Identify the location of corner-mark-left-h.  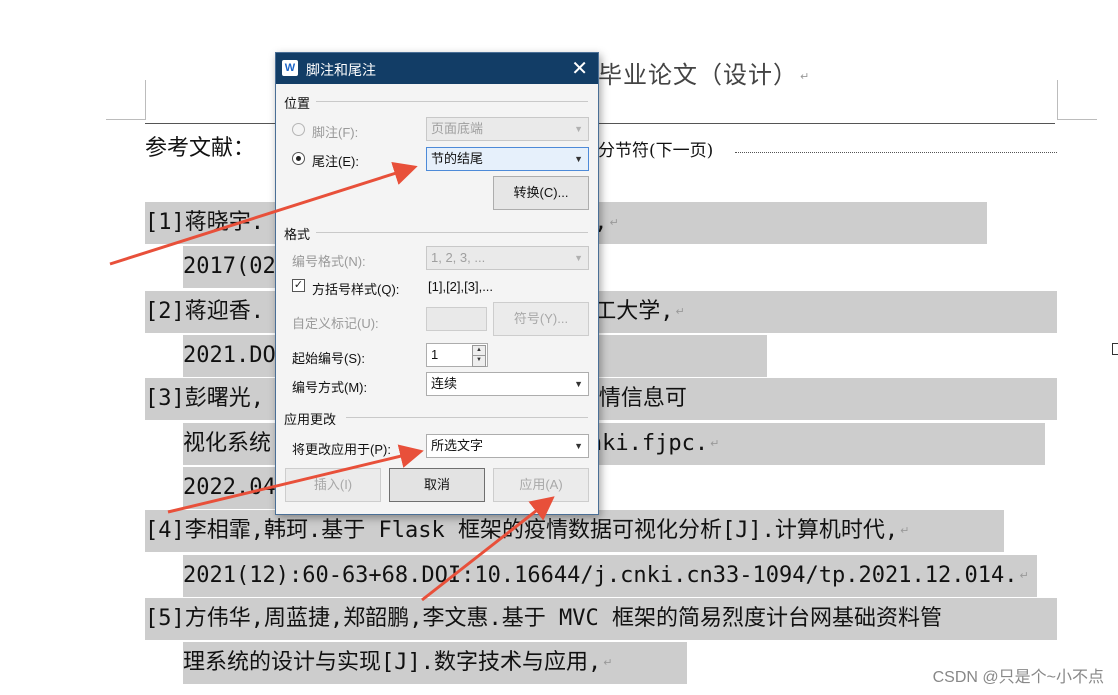
(125, 119).